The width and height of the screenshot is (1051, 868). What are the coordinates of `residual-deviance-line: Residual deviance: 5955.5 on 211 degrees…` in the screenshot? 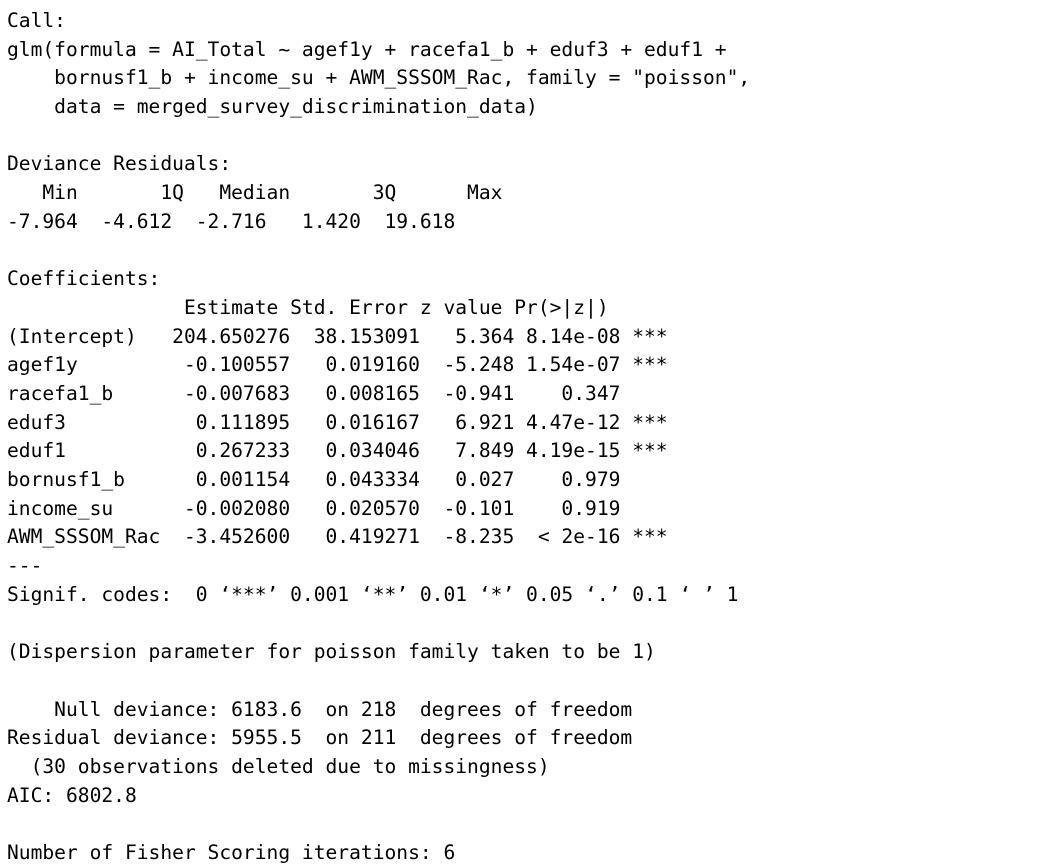 It's located at (320, 738).